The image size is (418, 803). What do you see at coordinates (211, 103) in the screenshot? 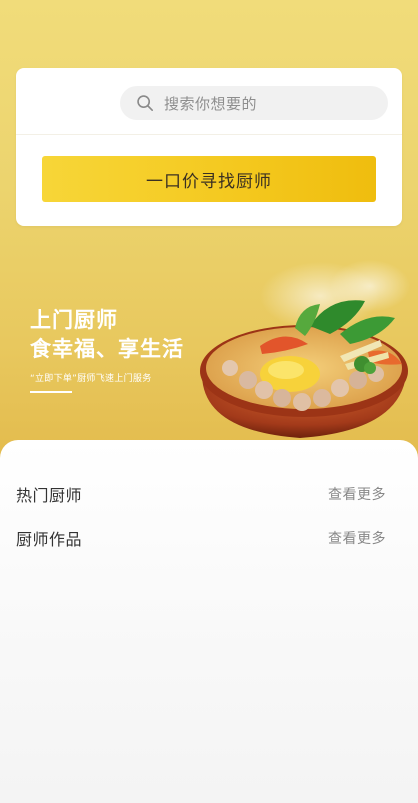
I see `search-placeholder: 搜索你想要的` at bounding box center [211, 103].